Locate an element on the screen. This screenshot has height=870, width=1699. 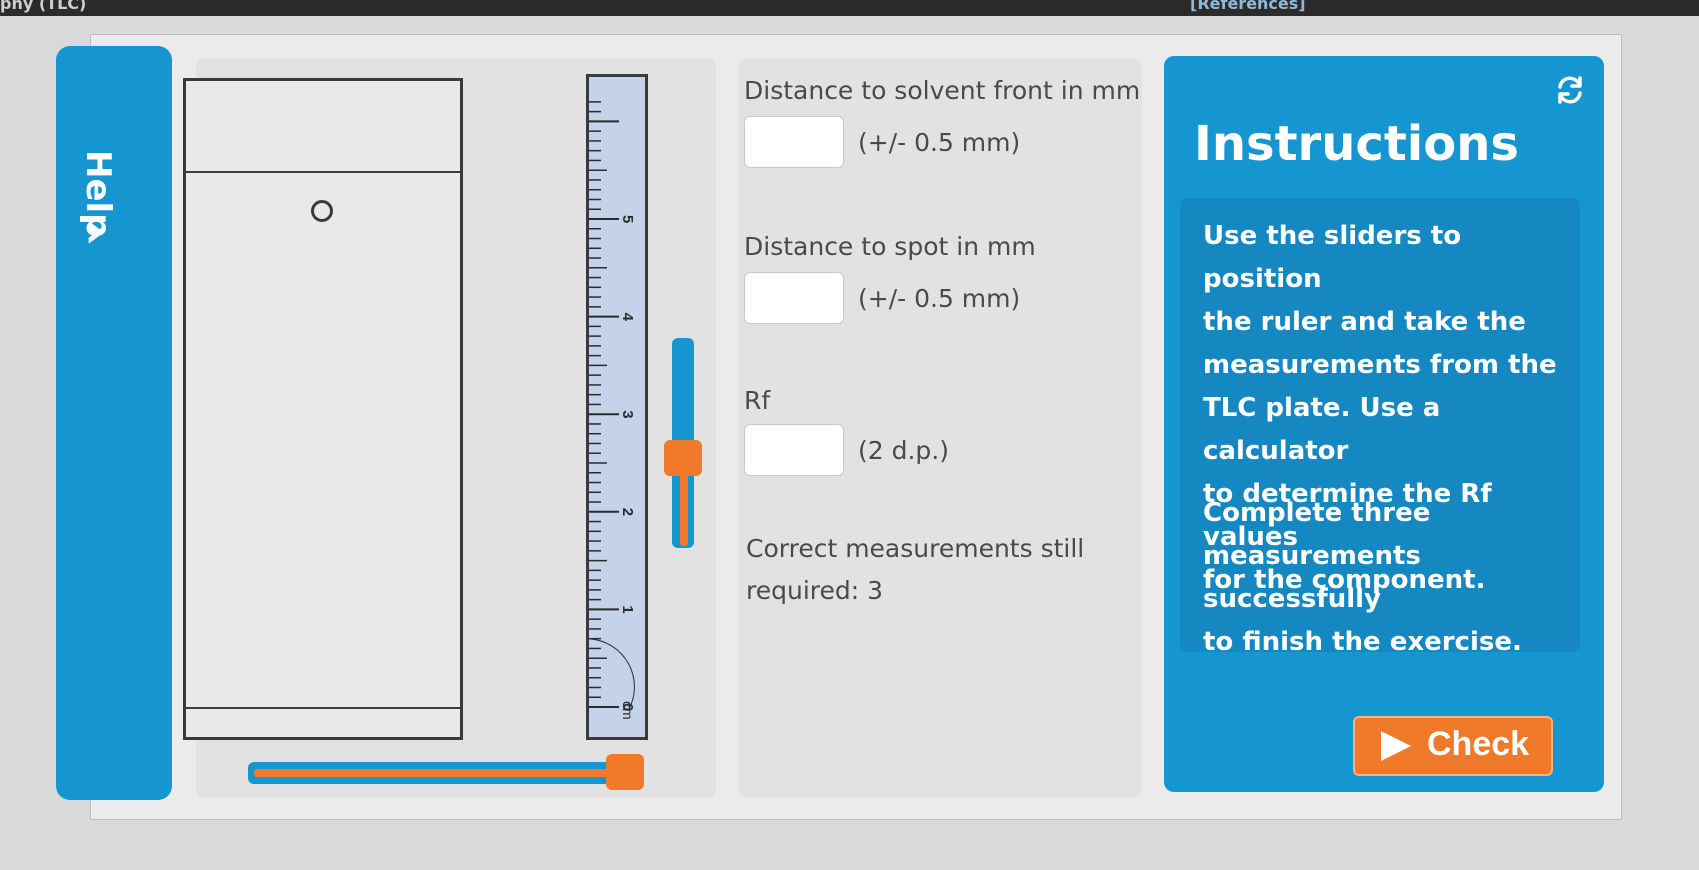
references-link: [References] is located at coordinates (1248, 6).